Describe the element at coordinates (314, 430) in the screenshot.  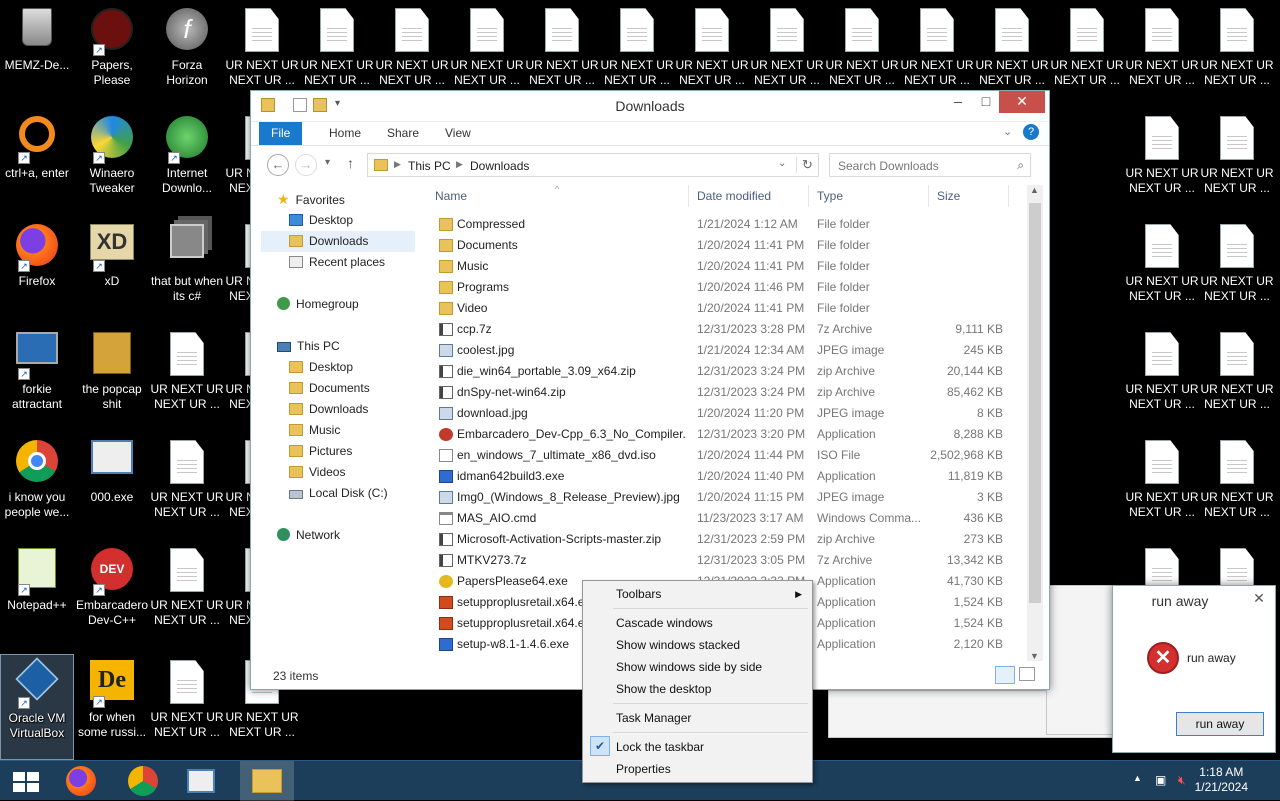
I see `nav-pc-music: Music` at that location.